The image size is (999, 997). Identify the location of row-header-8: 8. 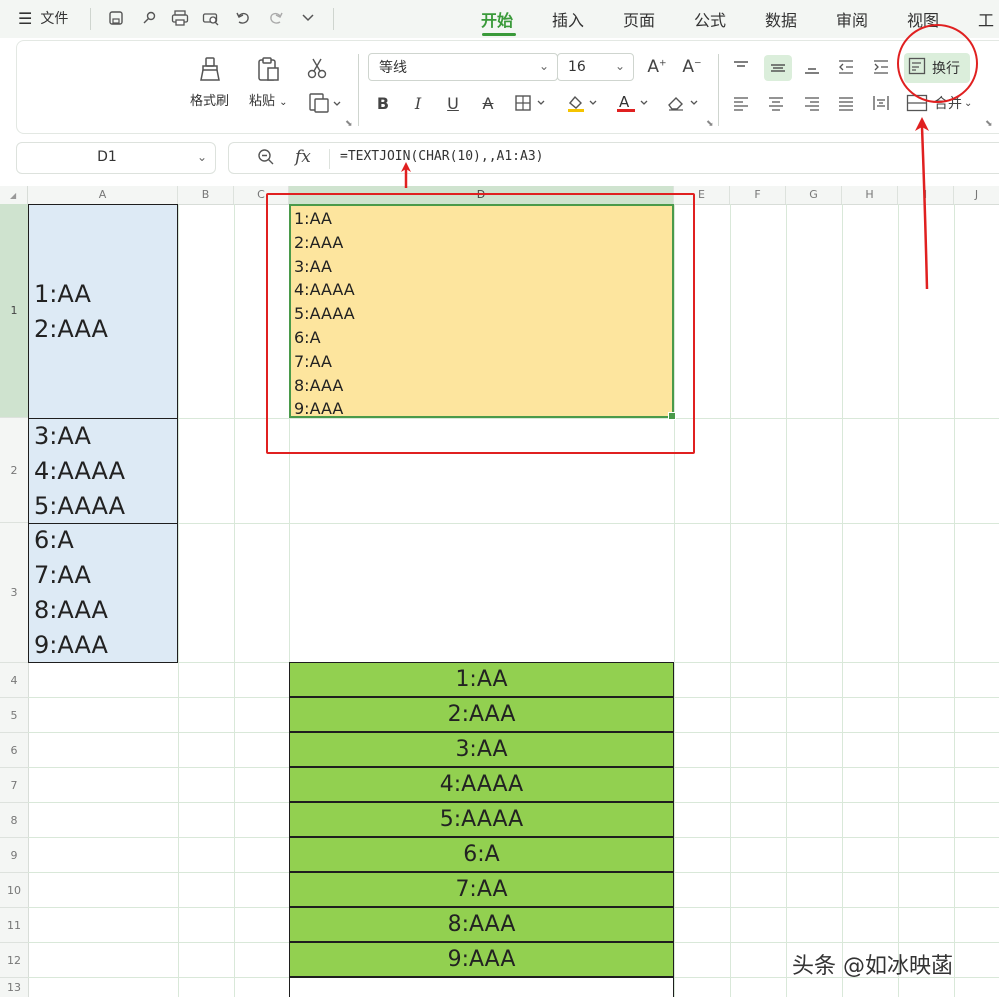
(14, 820).